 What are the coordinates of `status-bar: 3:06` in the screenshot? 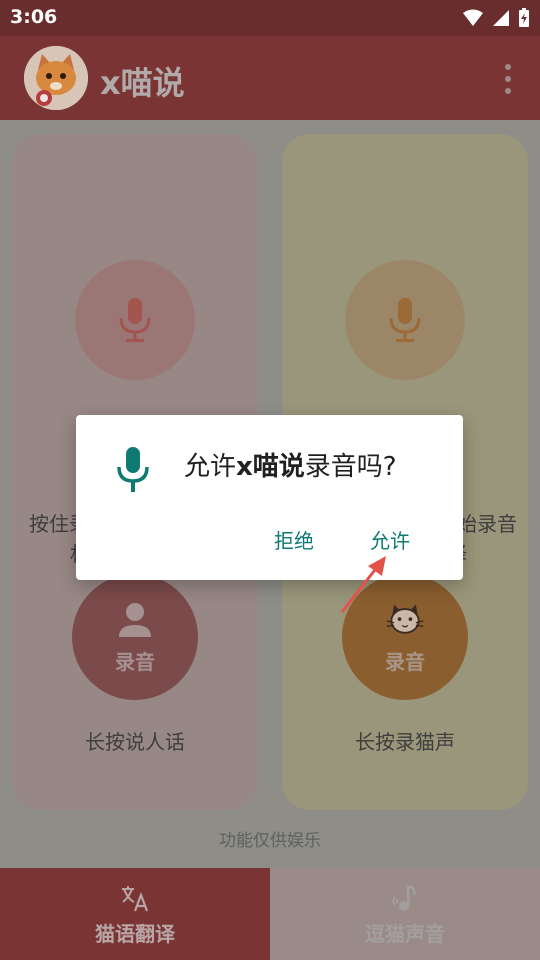 It's located at (270, 18).